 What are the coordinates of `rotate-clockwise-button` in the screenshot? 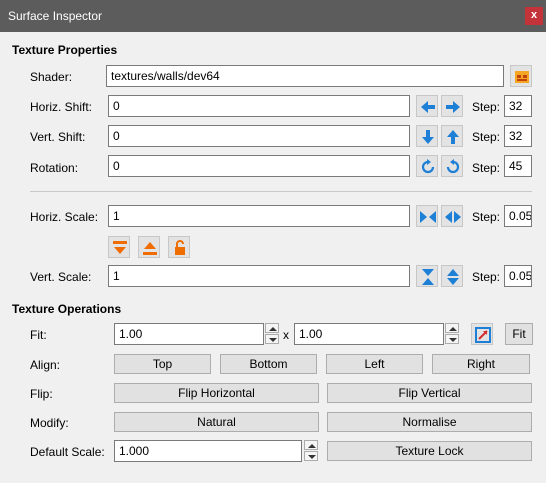 It's located at (427, 166).